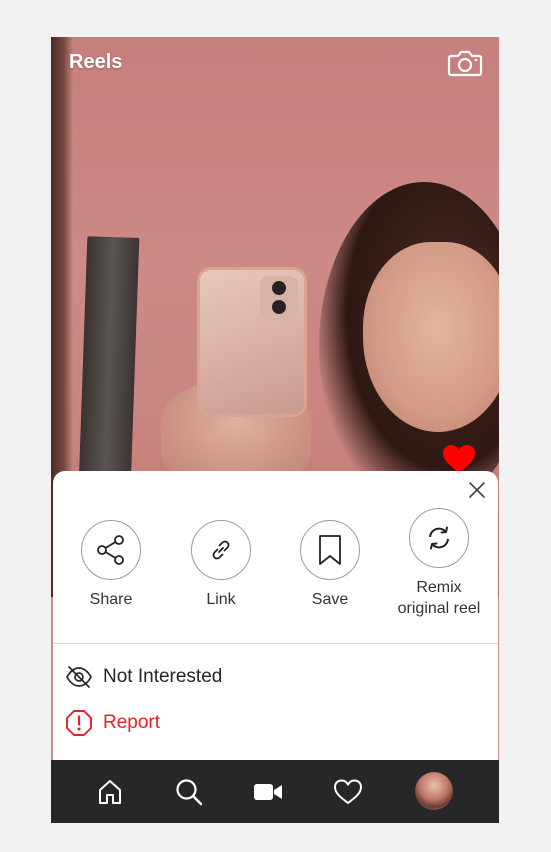 This screenshot has width=551, height=852. What do you see at coordinates (79, 723) in the screenshot?
I see `report-icon` at bounding box center [79, 723].